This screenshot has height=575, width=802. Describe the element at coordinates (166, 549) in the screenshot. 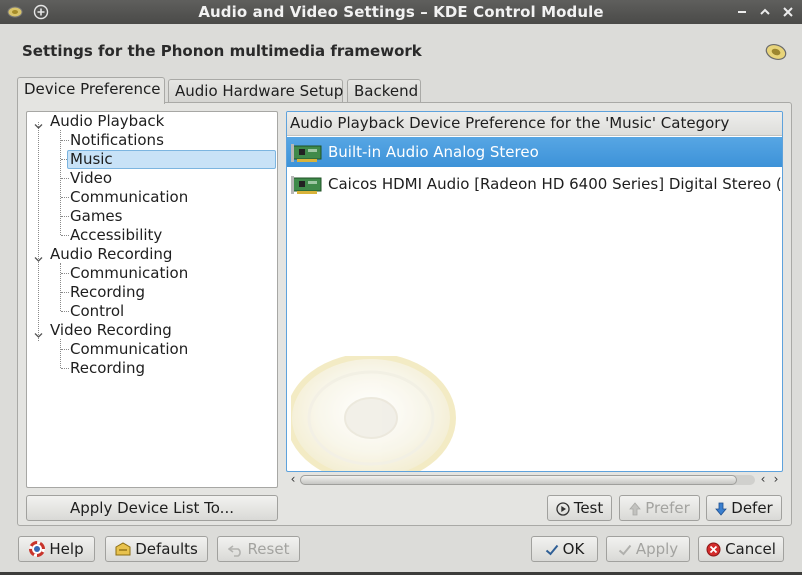

I see `defaults-label: Defaults` at that location.